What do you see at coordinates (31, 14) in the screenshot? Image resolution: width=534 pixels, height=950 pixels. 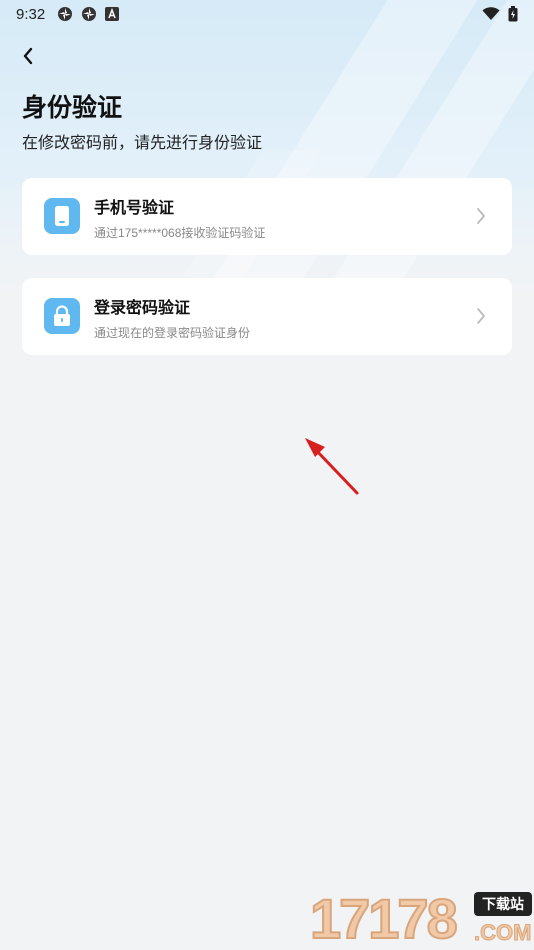 I see `status-time: 9:32` at bounding box center [31, 14].